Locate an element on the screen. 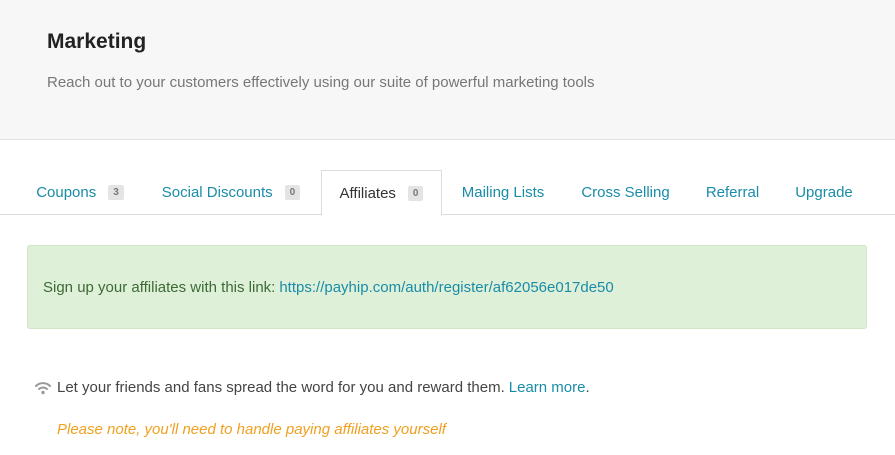 The image size is (895, 455). tab-mailing-lists: Mailing Lists is located at coordinates (503, 192).